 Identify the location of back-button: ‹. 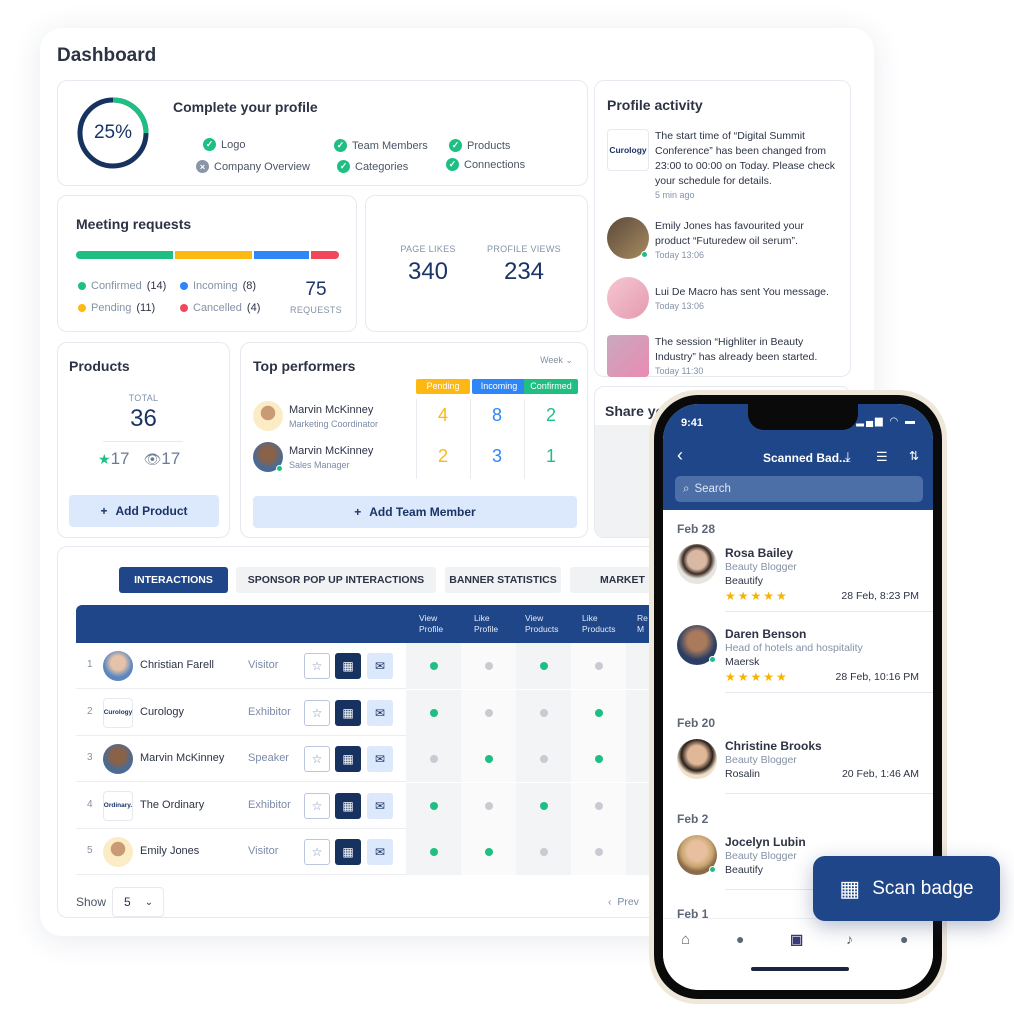
(680, 455).